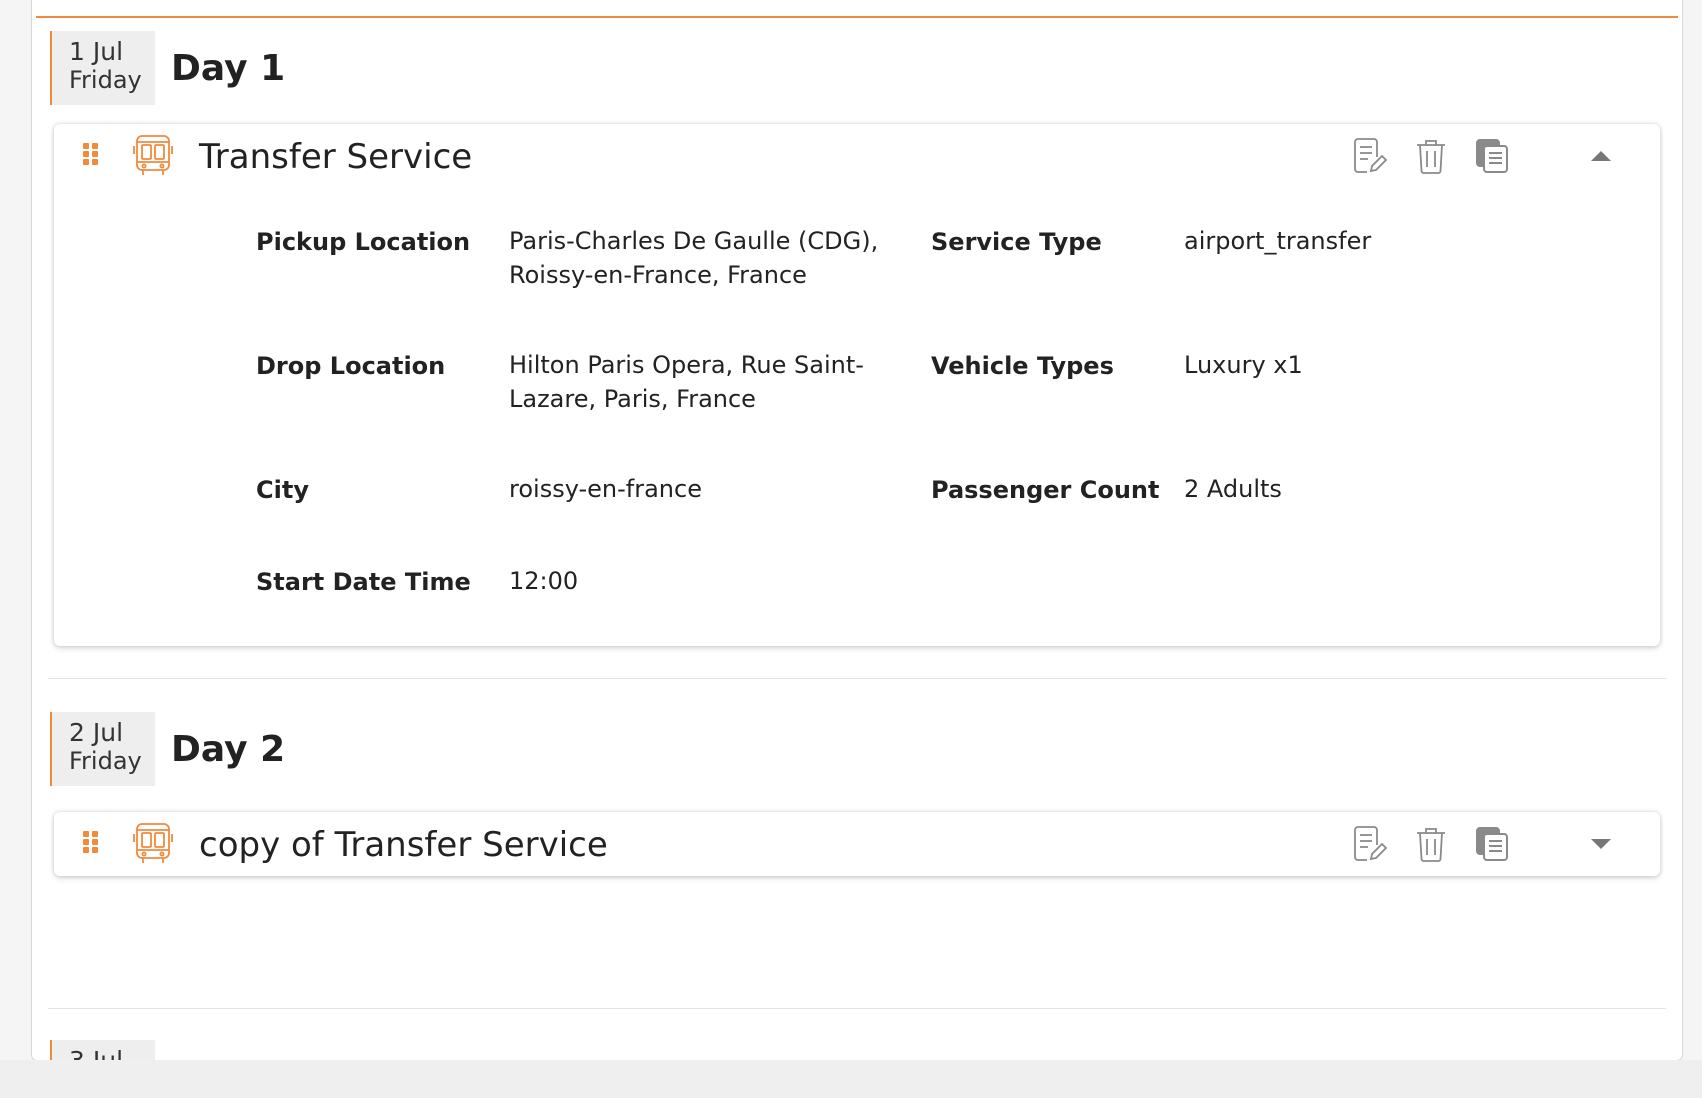 The height and width of the screenshot is (1098, 1702). I want to click on day-2-header: 2 Jul Friday Day 2, so click(167, 749).